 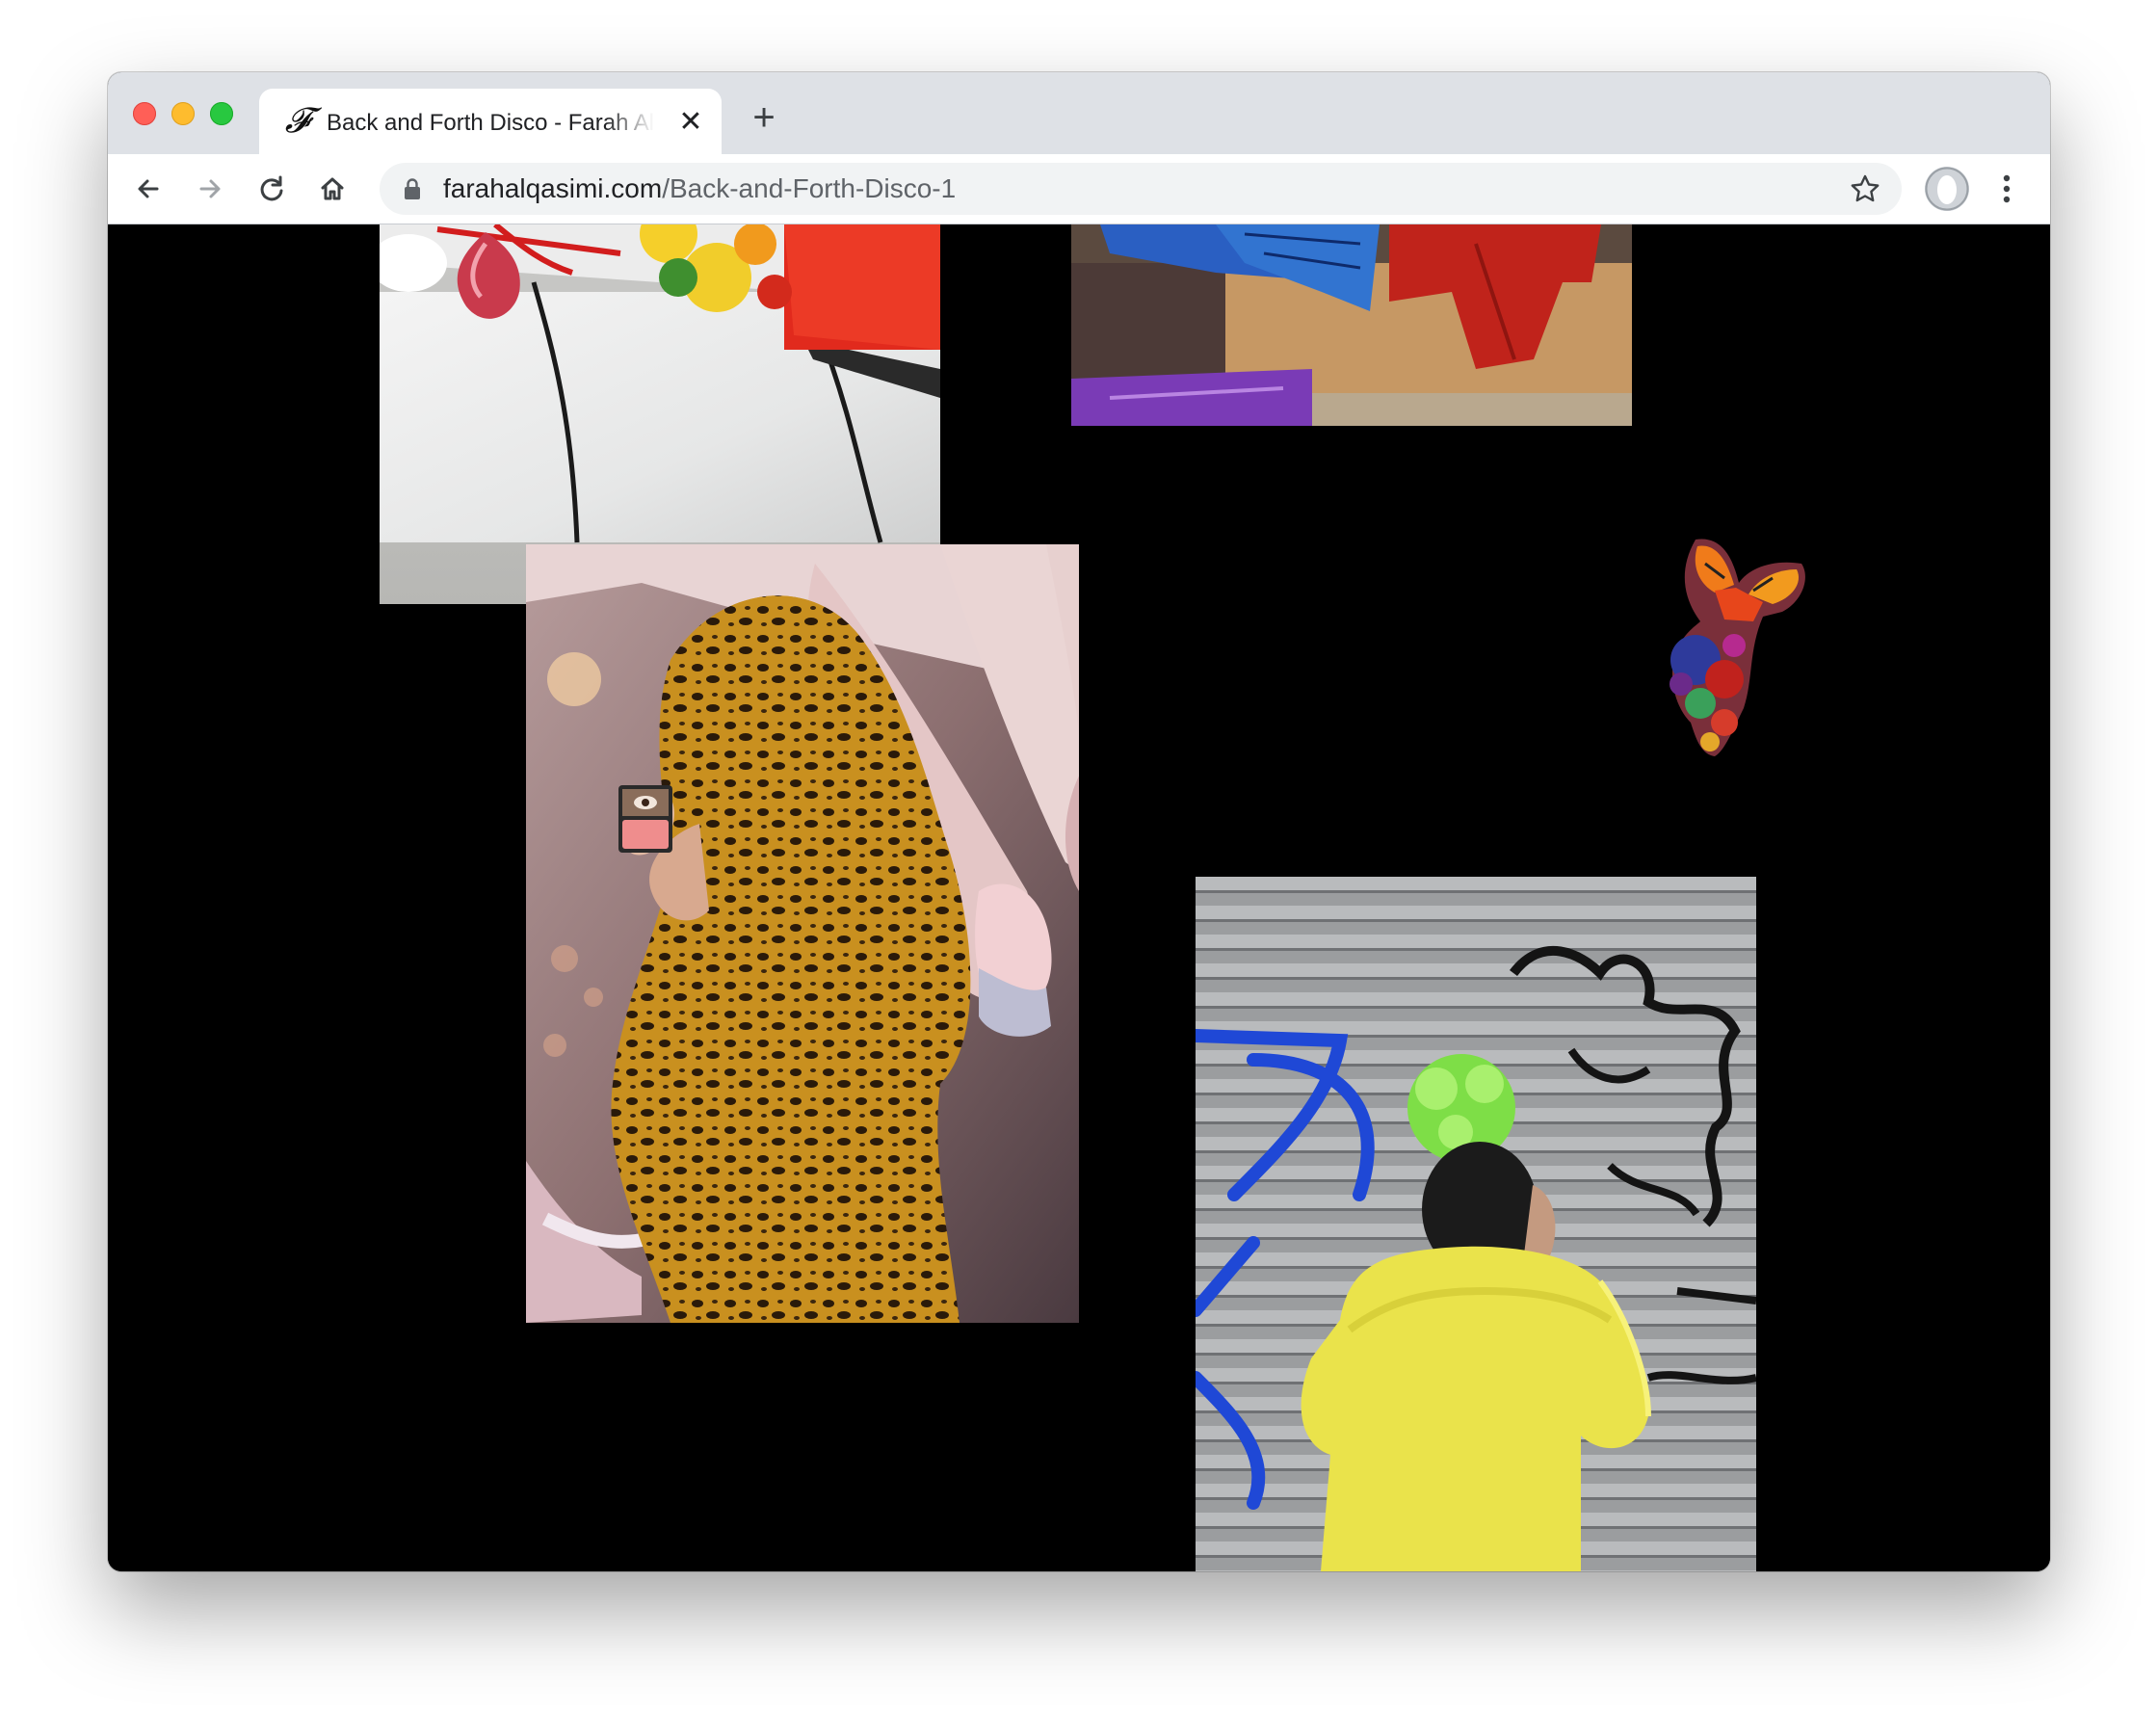 I want to click on url-text: farahalqasimi.com/Back-and-Forth-Disco-1, so click(x=700, y=189).